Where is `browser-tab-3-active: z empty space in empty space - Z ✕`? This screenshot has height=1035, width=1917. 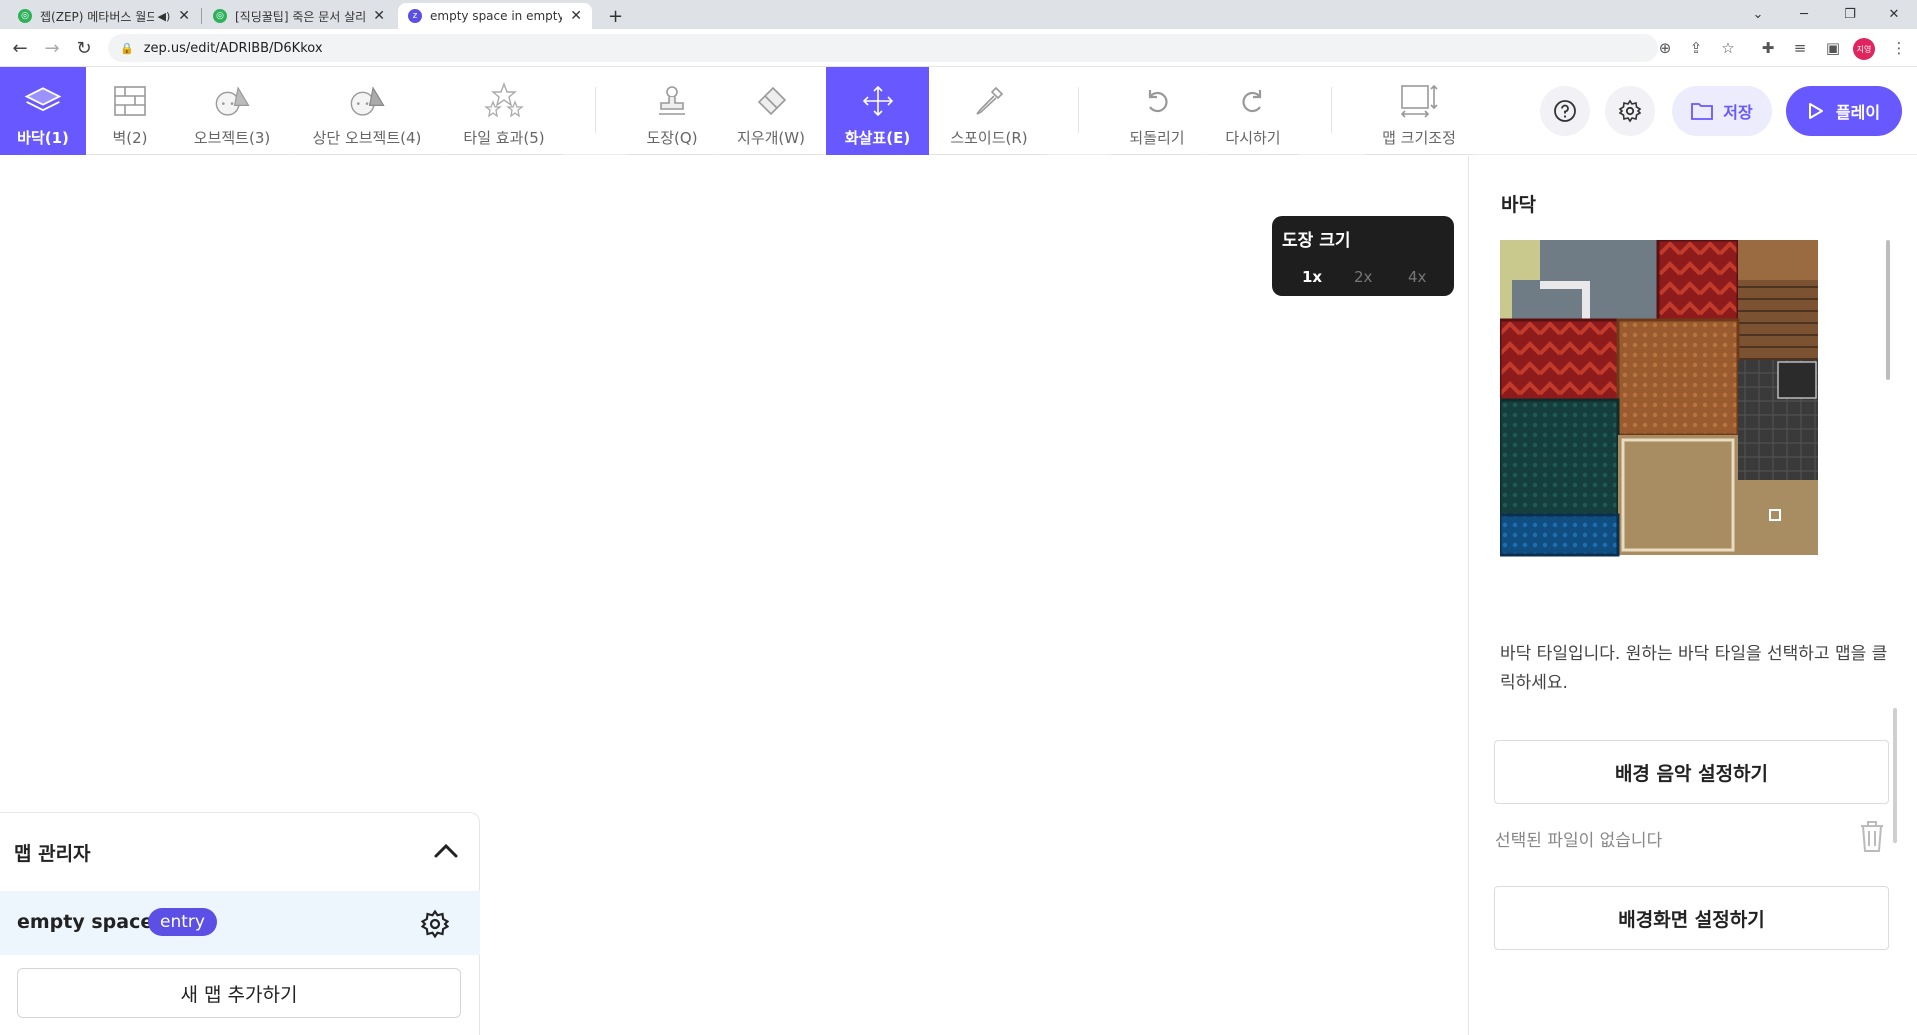 browser-tab-3-active: z empty space in empty space - Z ✕ is located at coordinates (495, 16).